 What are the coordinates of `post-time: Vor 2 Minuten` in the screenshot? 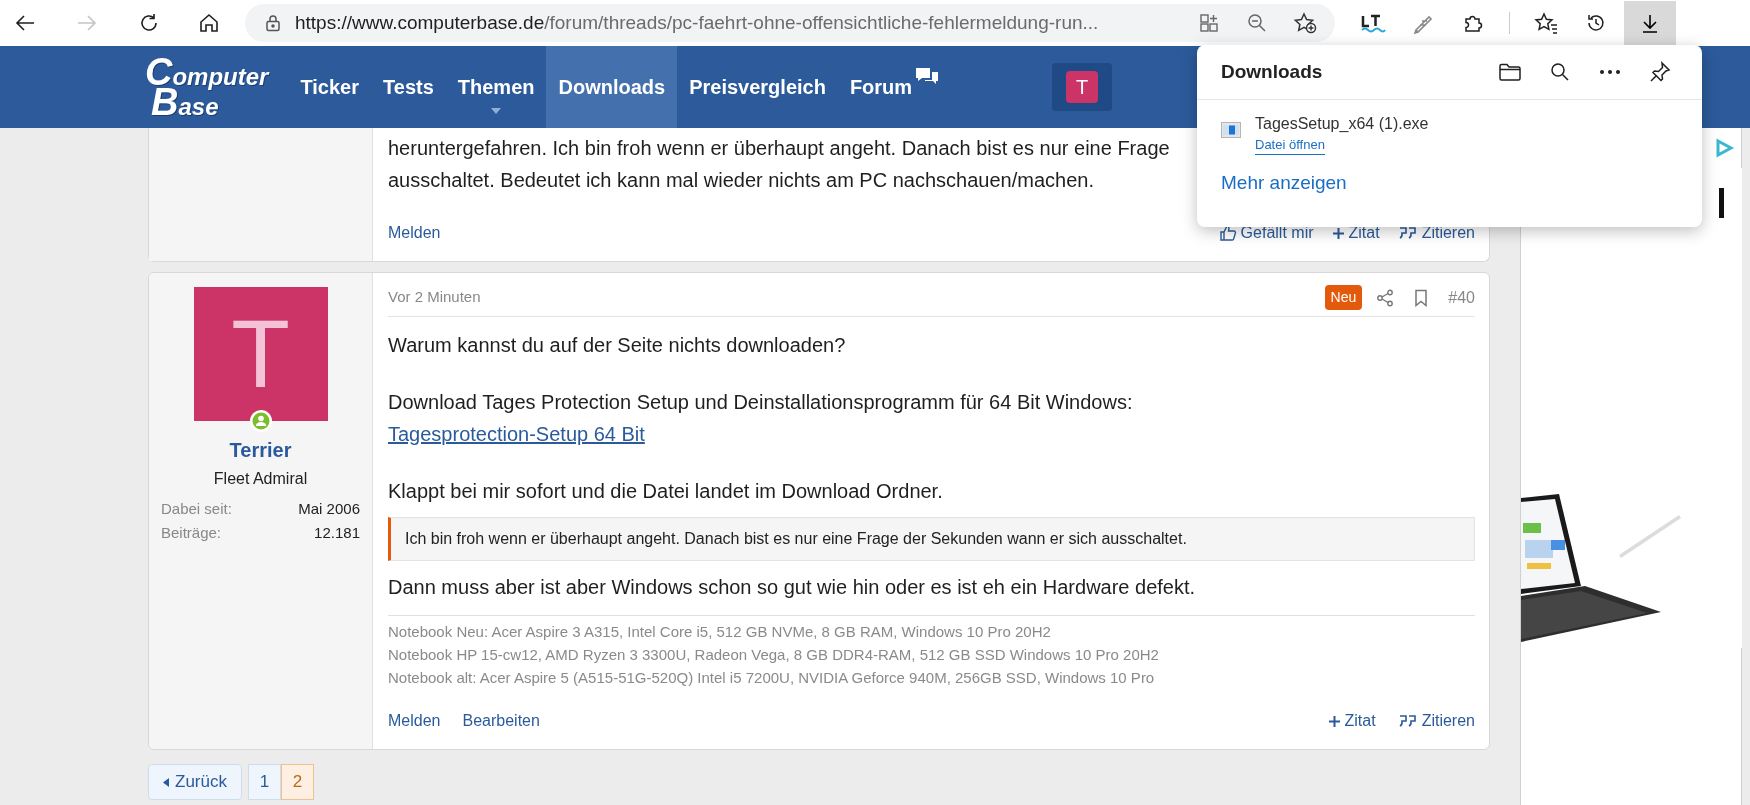 It's located at (434, 297).